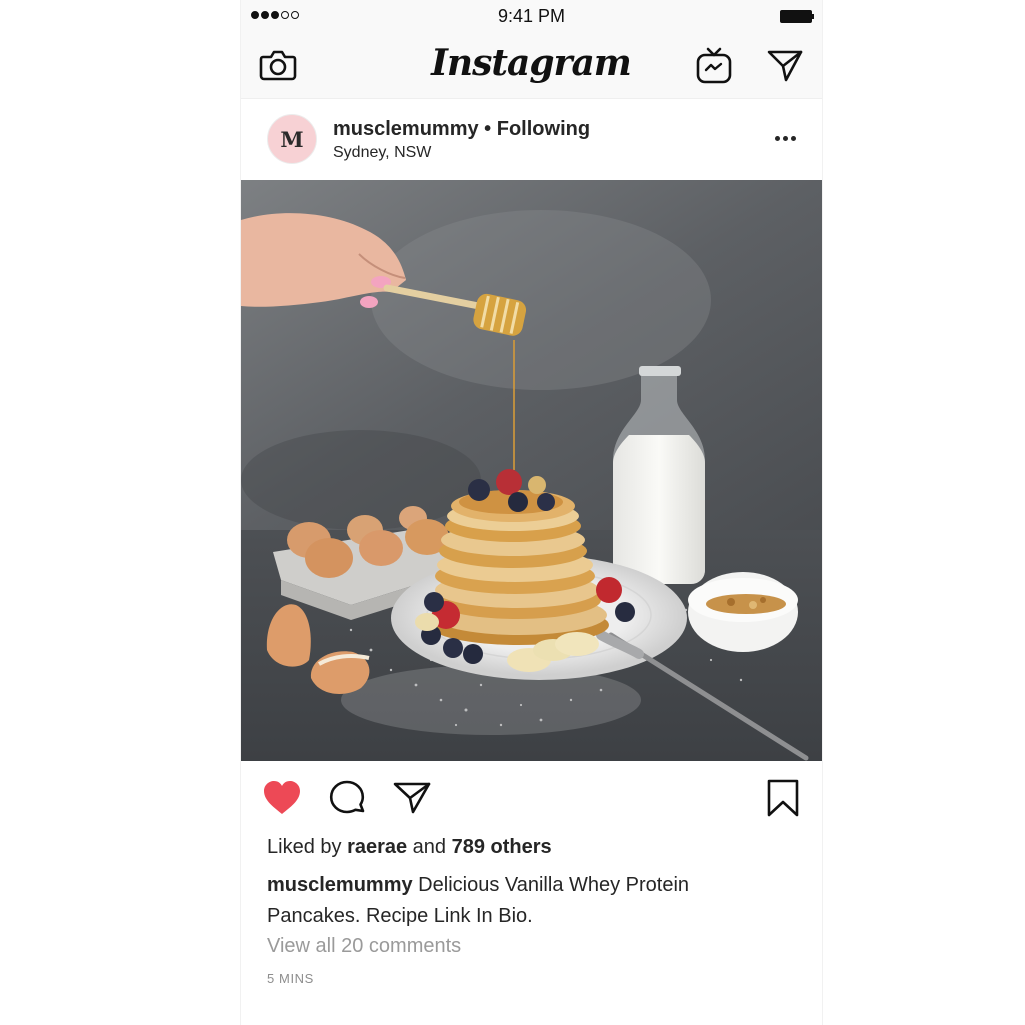 Image resolution: width=1025 pixels, height=1025 pixels. I want to click on comment-icon, so click(347, 798).